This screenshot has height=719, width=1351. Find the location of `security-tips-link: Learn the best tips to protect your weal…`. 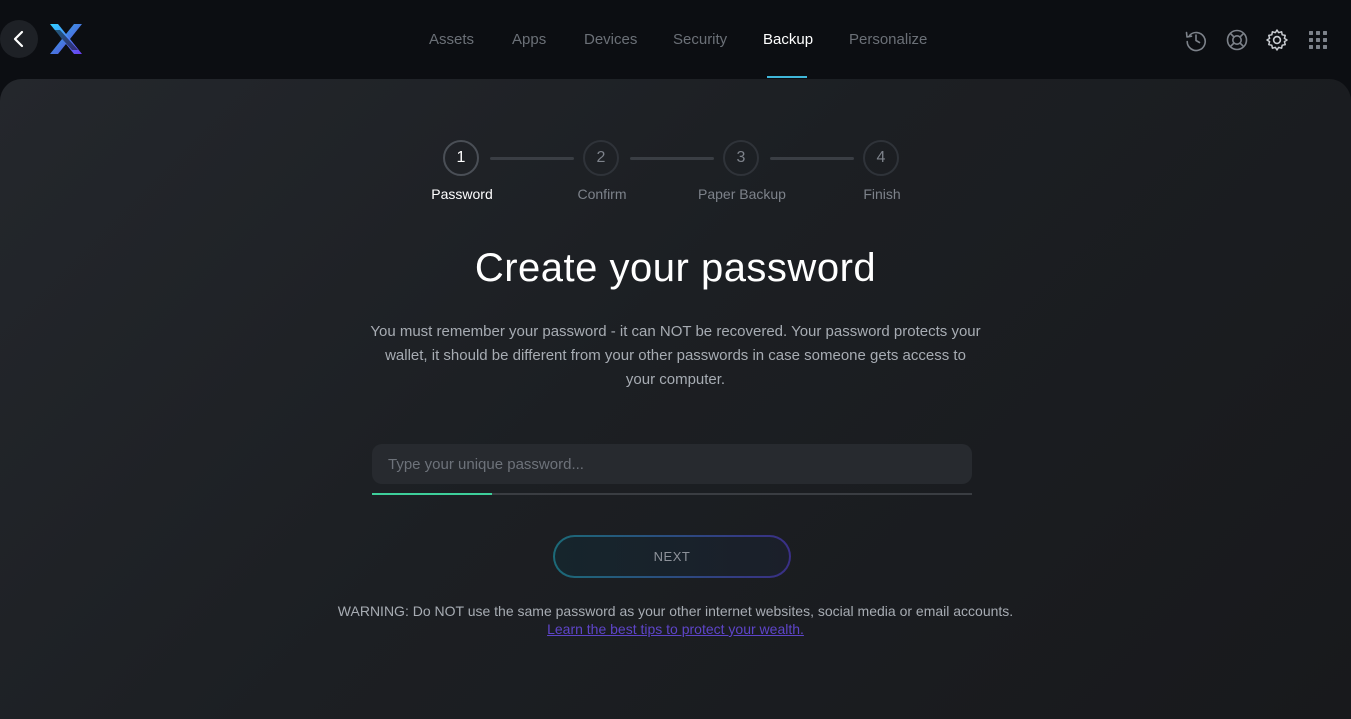

security-tips-link: Learn the best tips to protect your weal… is located at coordinates (675, 629).